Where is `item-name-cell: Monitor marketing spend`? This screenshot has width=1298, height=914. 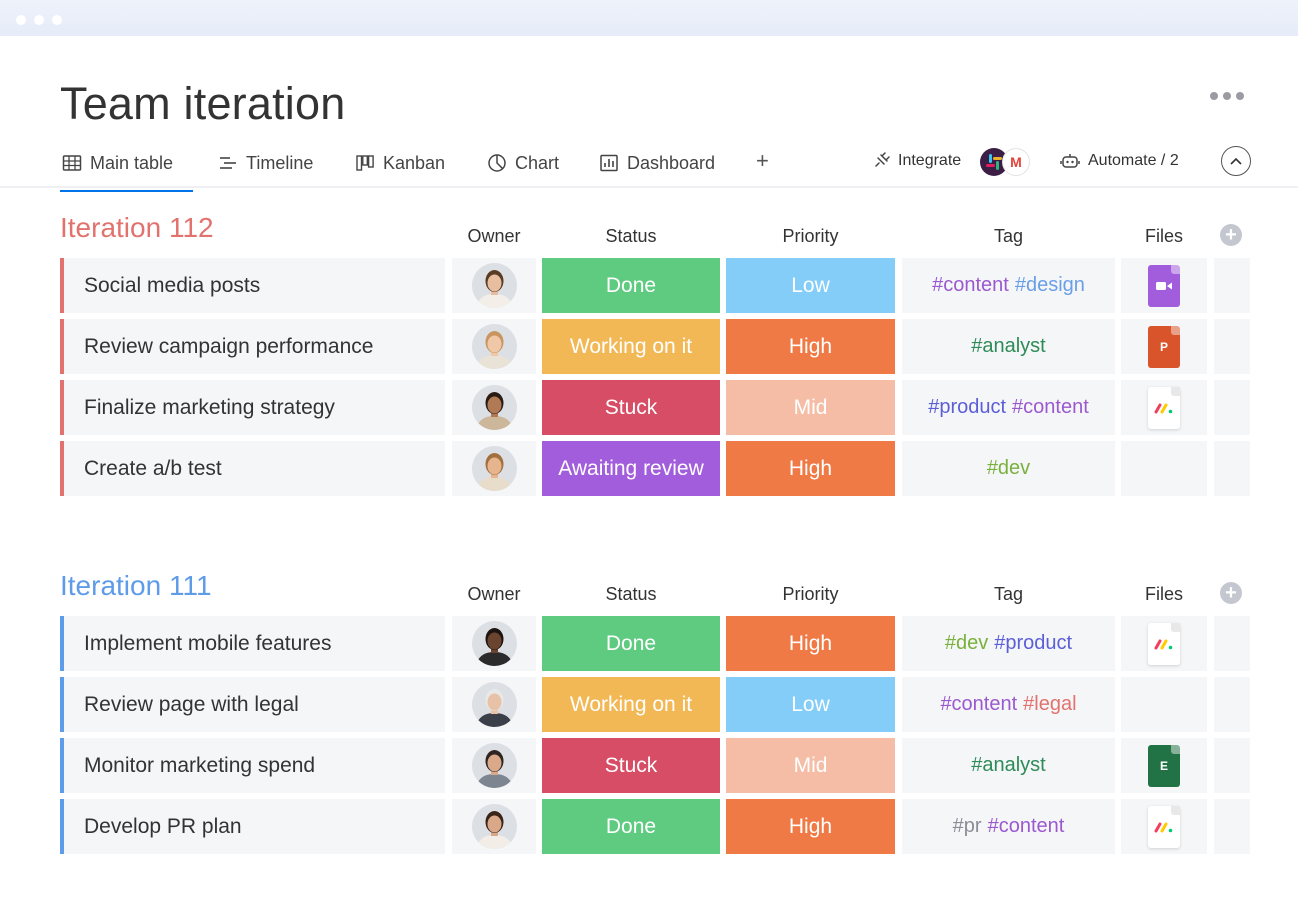 item-name-cell: Monitor marketing spend is located at coordinates (252, 765).